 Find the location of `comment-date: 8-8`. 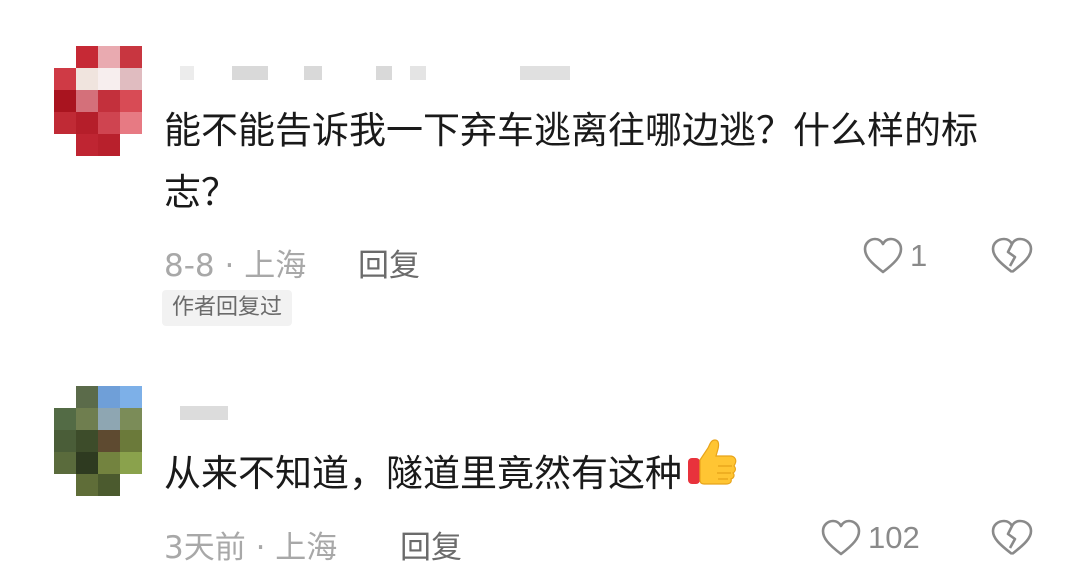

comment-date: 8-8 is located at coordinates (189, 266).